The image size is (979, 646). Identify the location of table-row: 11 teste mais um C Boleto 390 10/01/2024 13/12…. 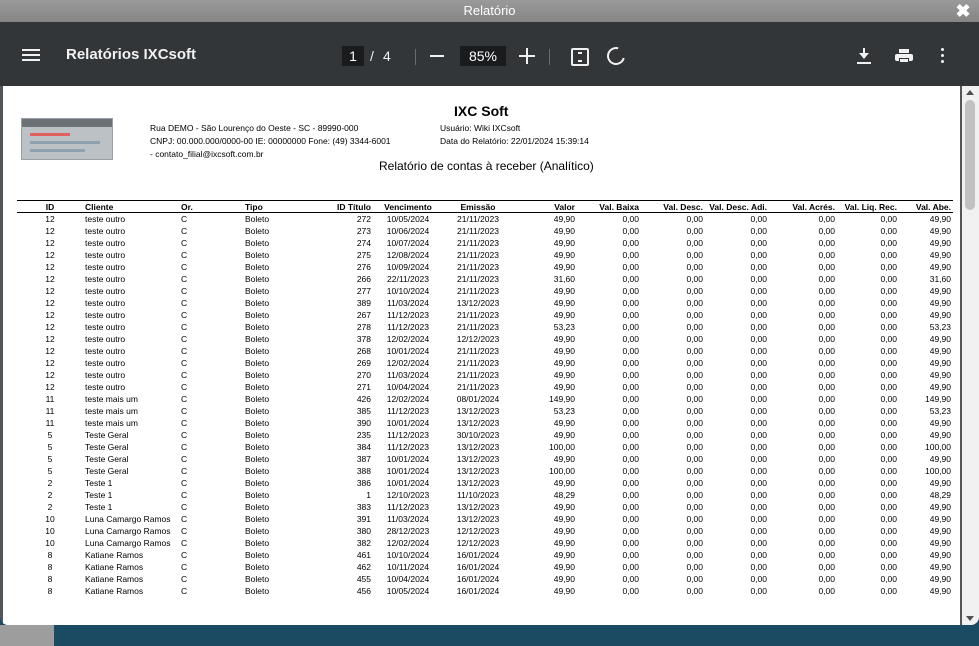
(485, 423).